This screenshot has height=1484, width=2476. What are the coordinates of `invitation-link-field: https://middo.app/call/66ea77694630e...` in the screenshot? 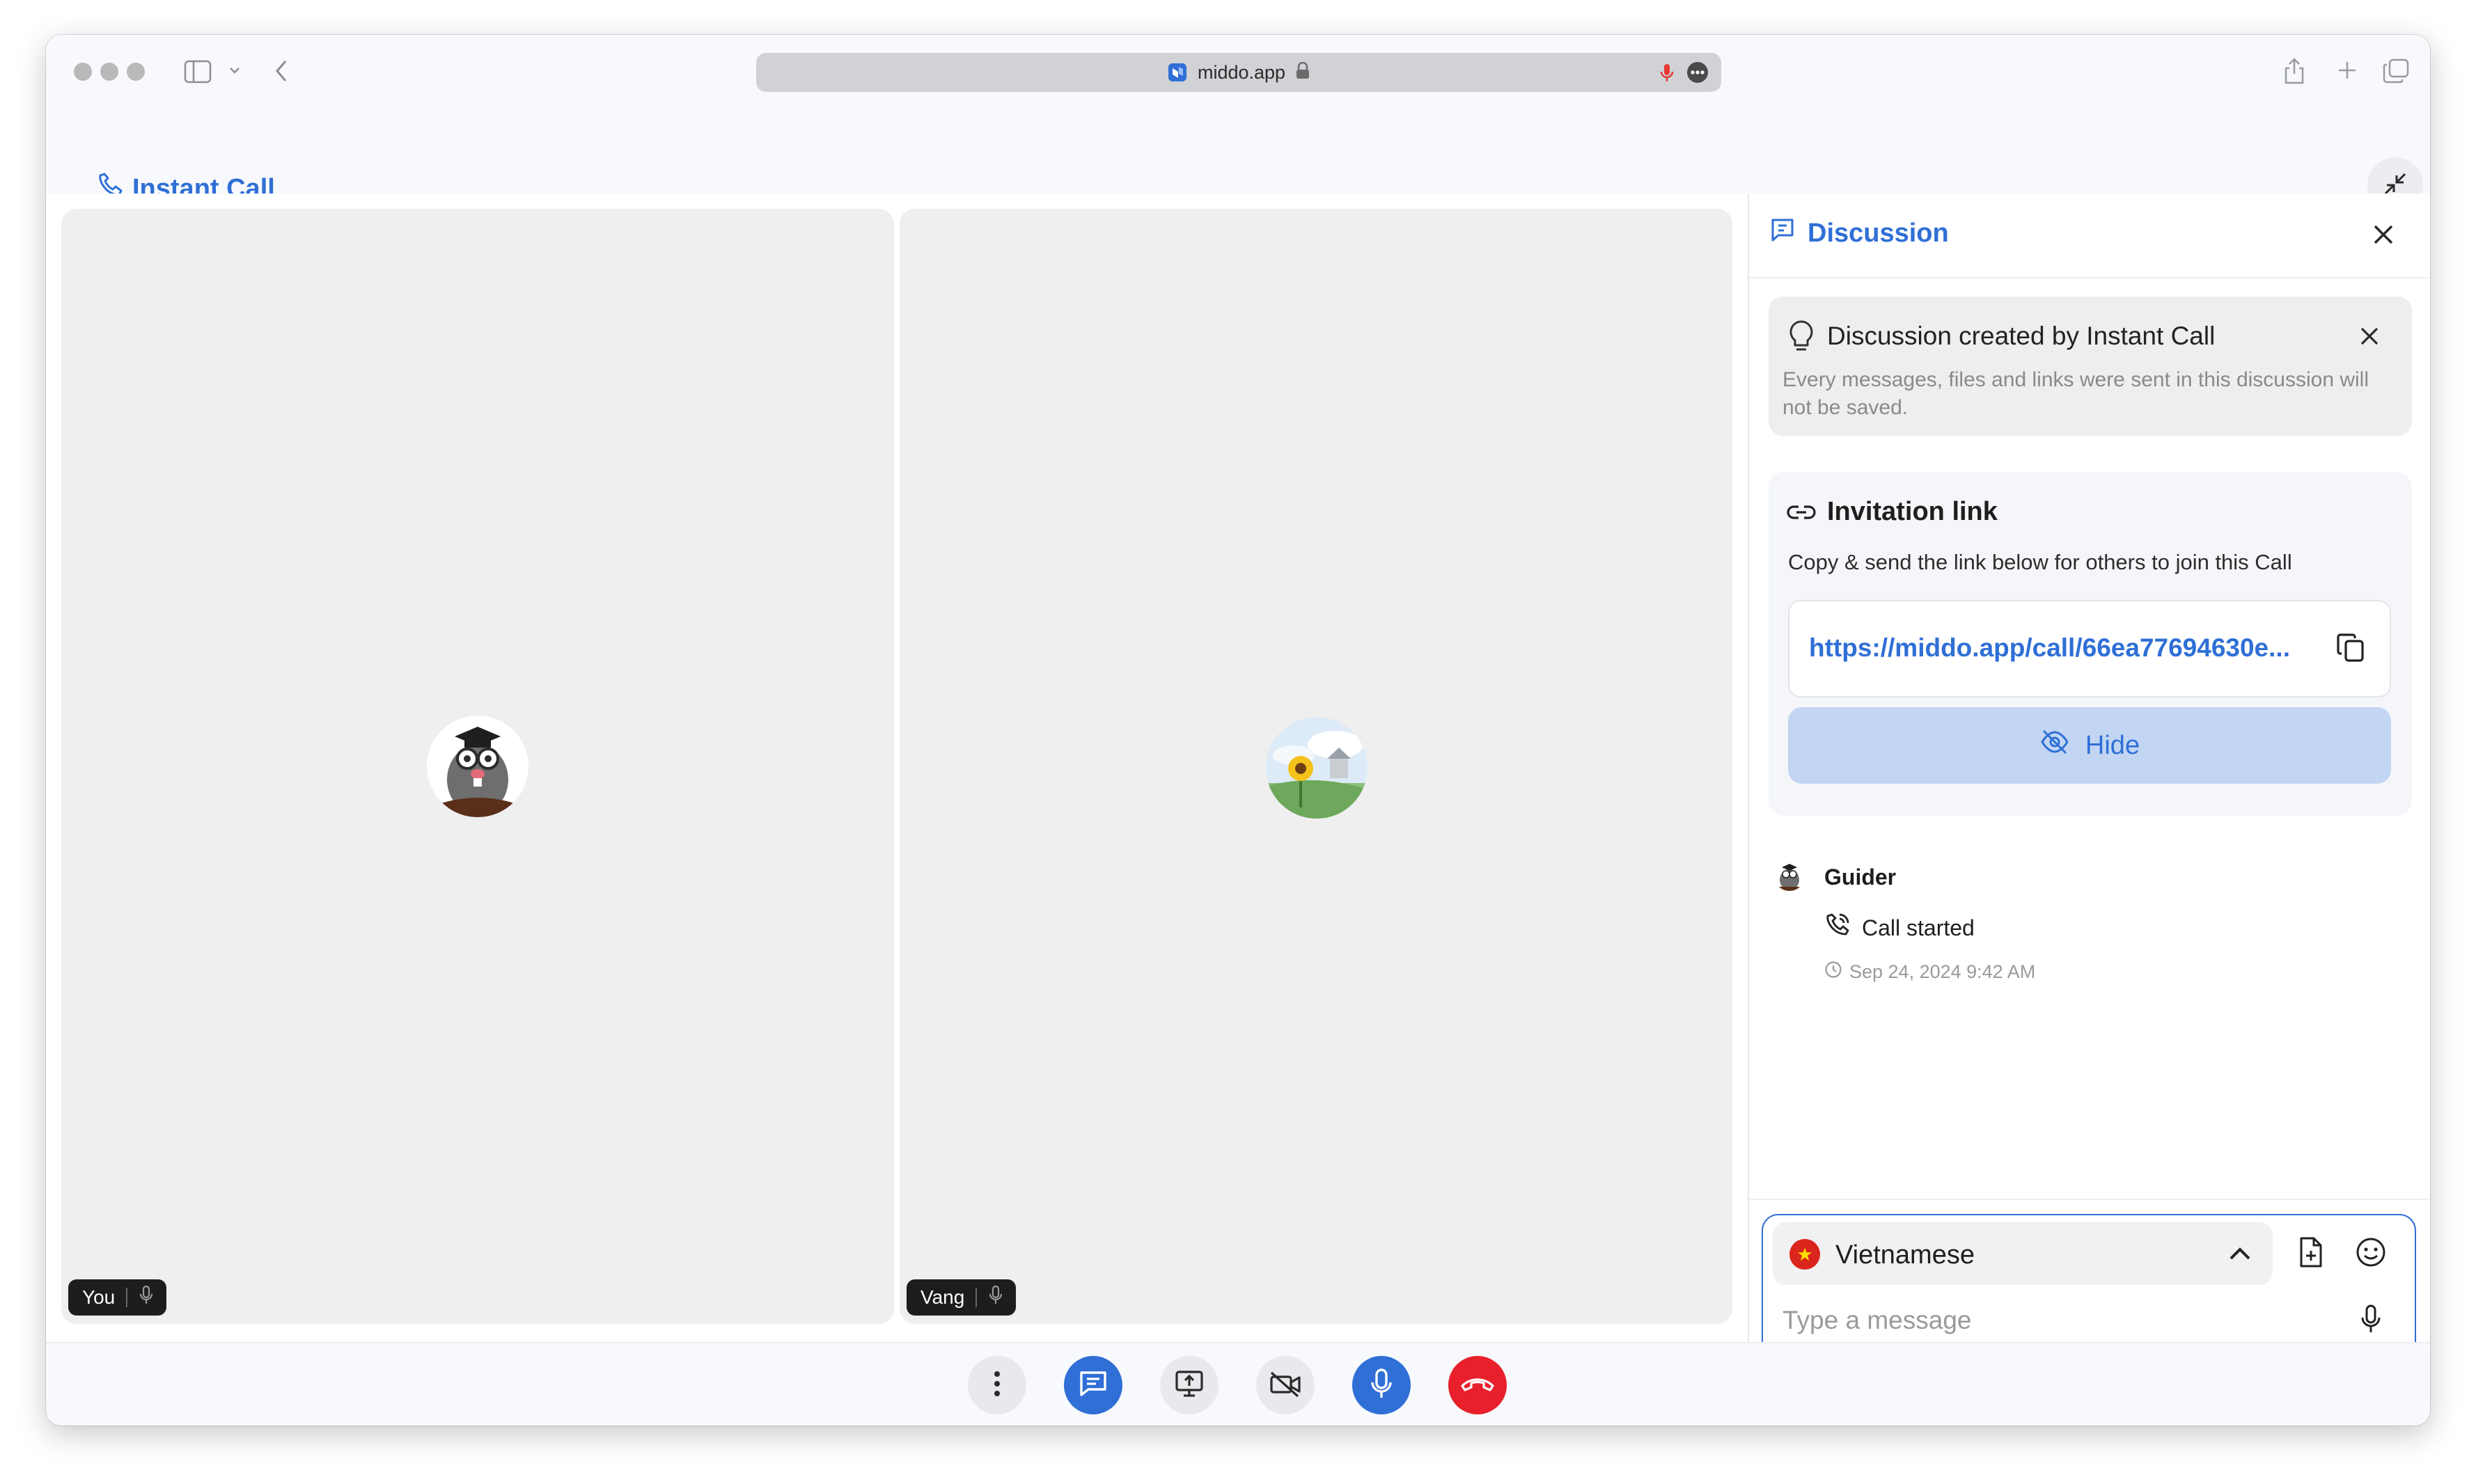 It's located at (2089, 648).